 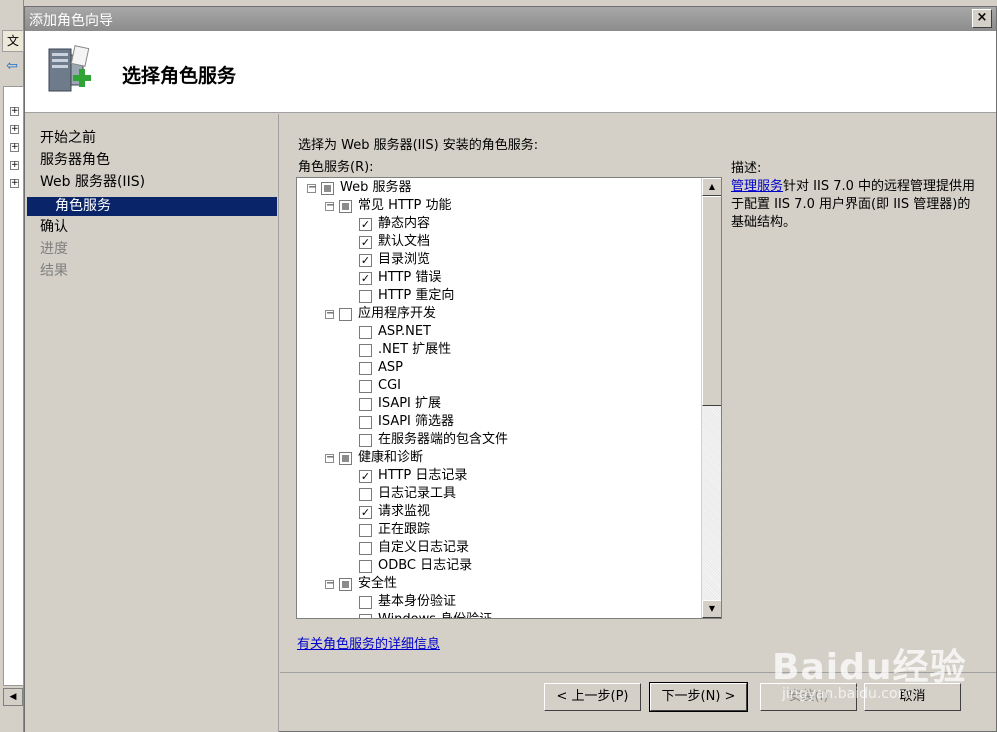 What do you see at coordinates (376, 187) in the screenshot?
I see `tree-row-label: Web 服务器` at bounding box center [376, 187].